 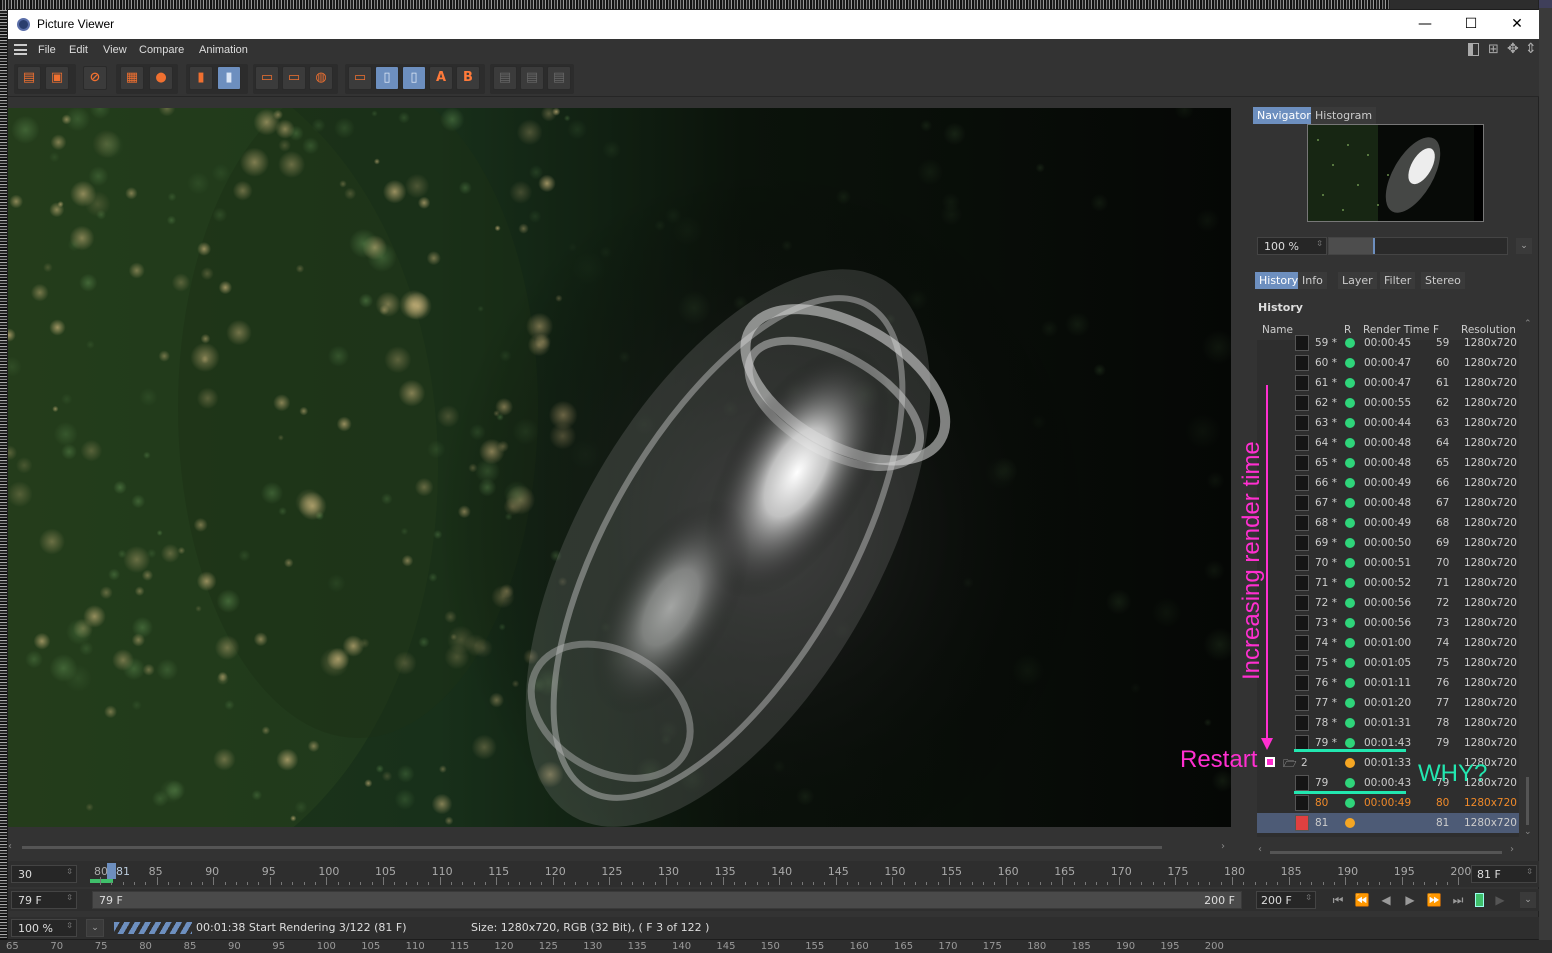 What do you see at coordinates (1388, 563) in the screenshot?
I see `history-row: 70 * 00:00:51 70 1280x720` at bounding box center [1388, 563].